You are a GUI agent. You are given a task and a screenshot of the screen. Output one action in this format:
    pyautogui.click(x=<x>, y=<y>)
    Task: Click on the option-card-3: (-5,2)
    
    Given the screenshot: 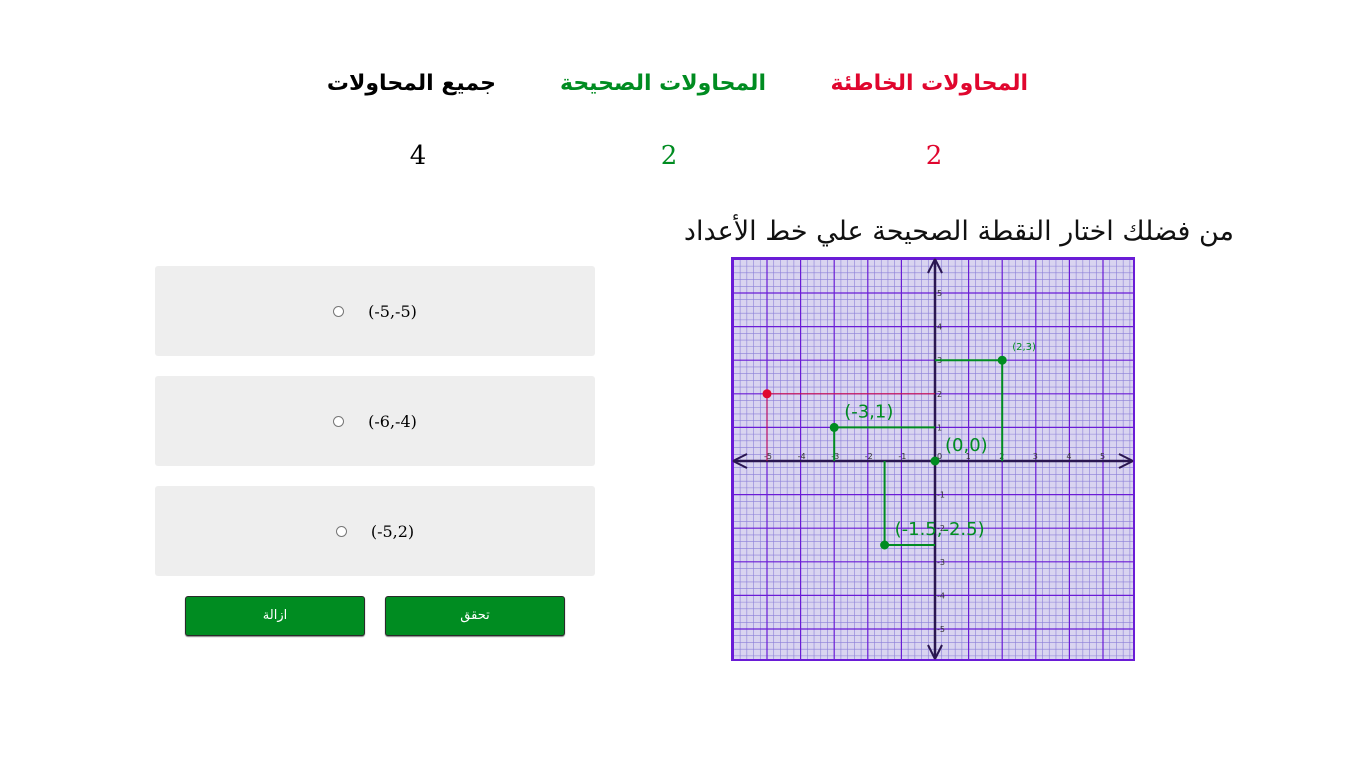 What is the action you would take?
    pyautogui.click(x=375, y=531)
    